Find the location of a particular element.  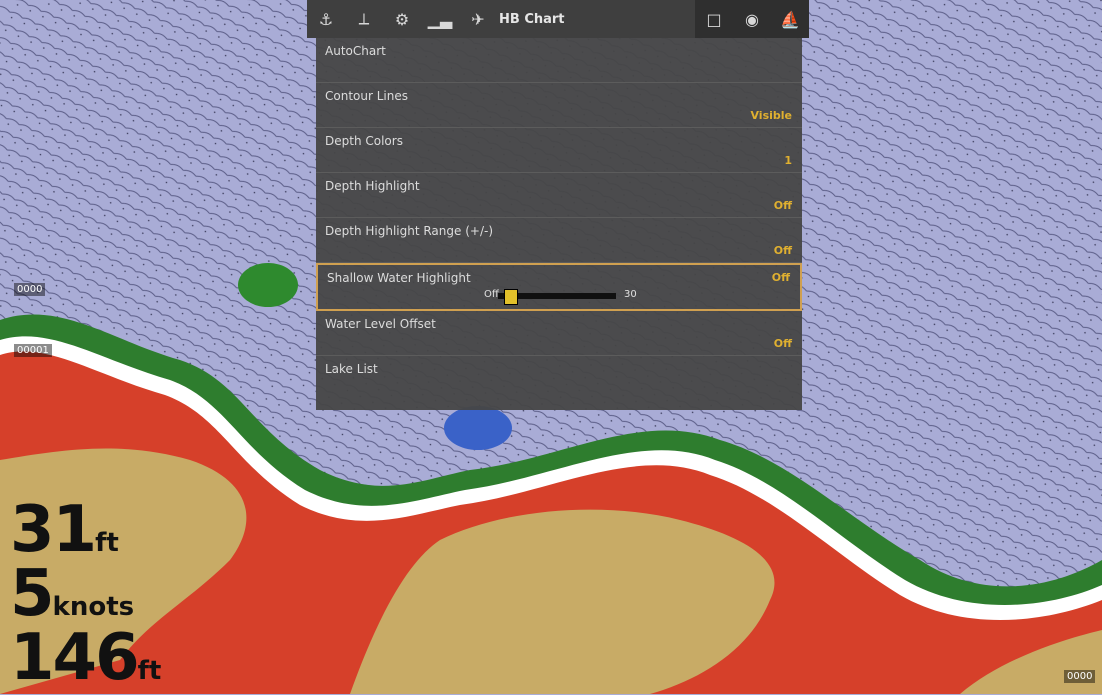

top-toolbar: ⚓ ⟂ ⚙ ▁▃ ✈ HB Chart □ ◉ ⛵ is located at coordinates (558, 19).